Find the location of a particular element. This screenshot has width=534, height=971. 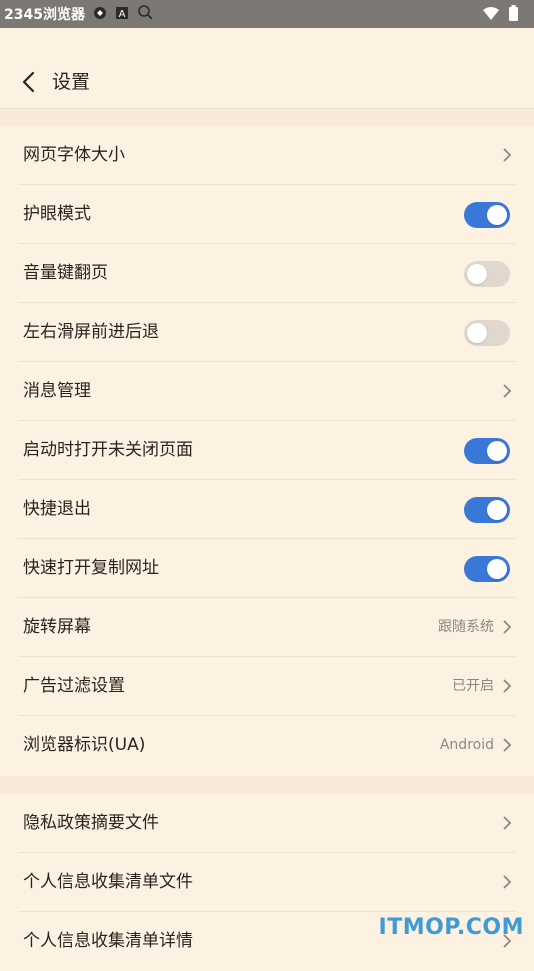

setting-volume-page: 音量键翻页 is located at coordinates (267, 273).